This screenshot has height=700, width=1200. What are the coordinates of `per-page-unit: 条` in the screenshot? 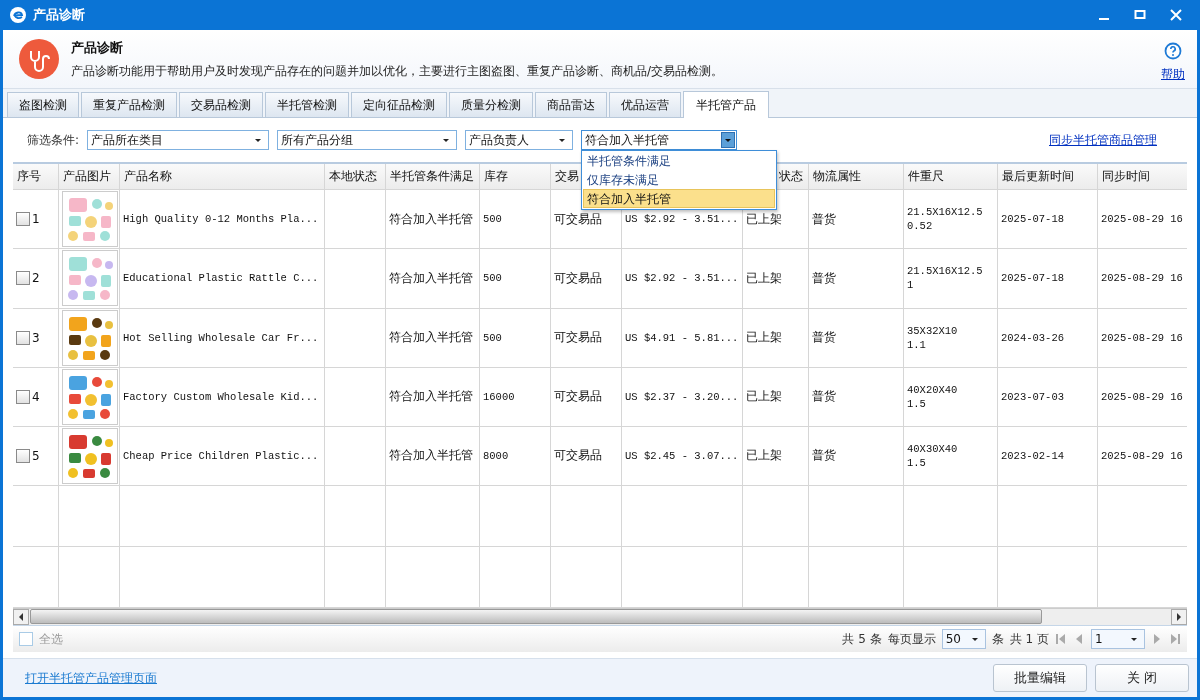 It's located at (997, 639).